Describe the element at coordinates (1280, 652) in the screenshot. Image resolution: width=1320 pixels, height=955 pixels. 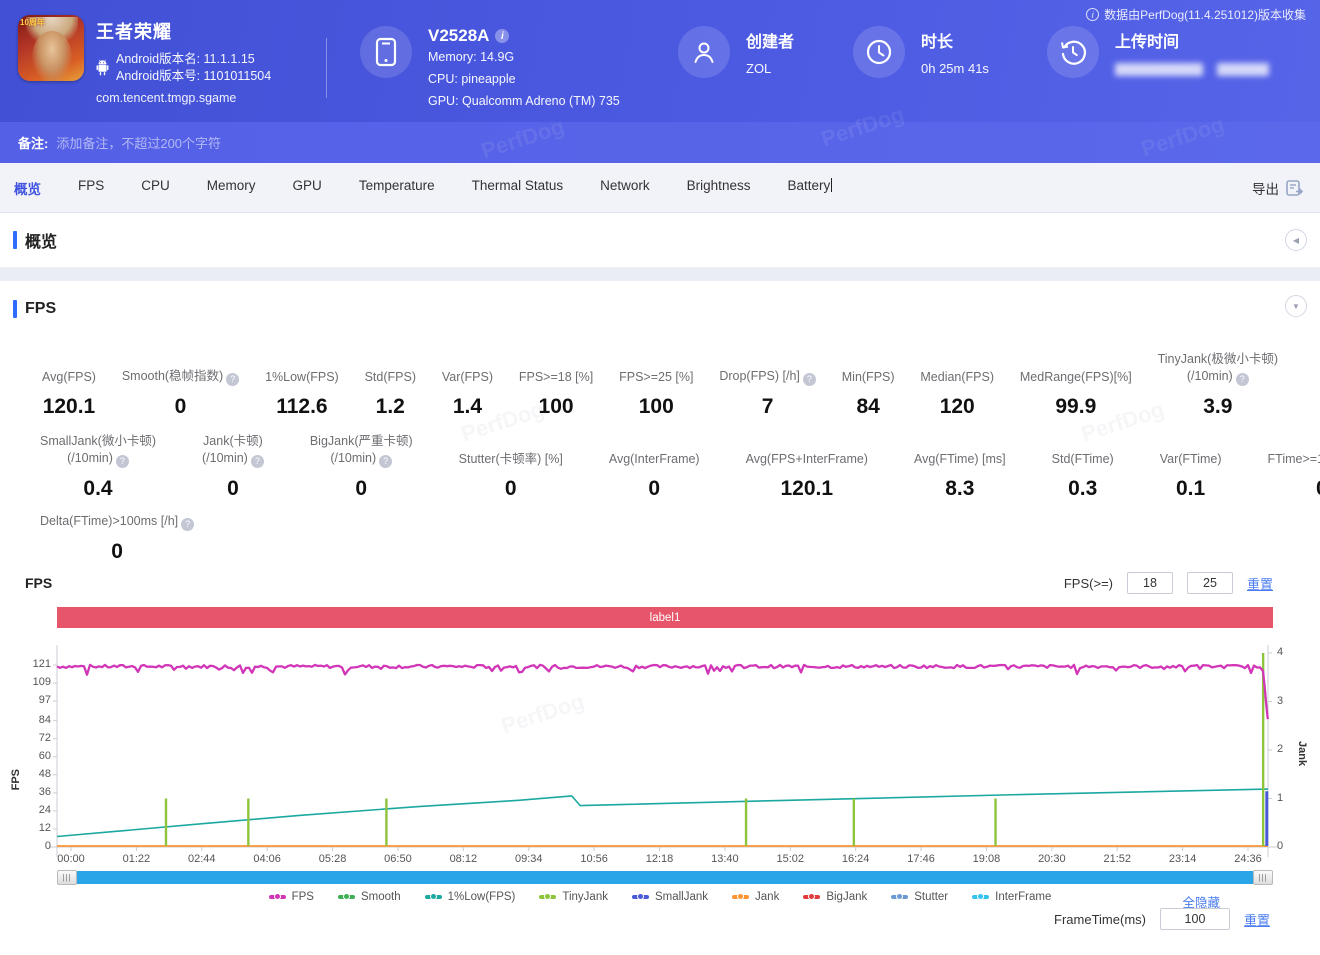
I see `y-axis-tick-right: 4` at that location.